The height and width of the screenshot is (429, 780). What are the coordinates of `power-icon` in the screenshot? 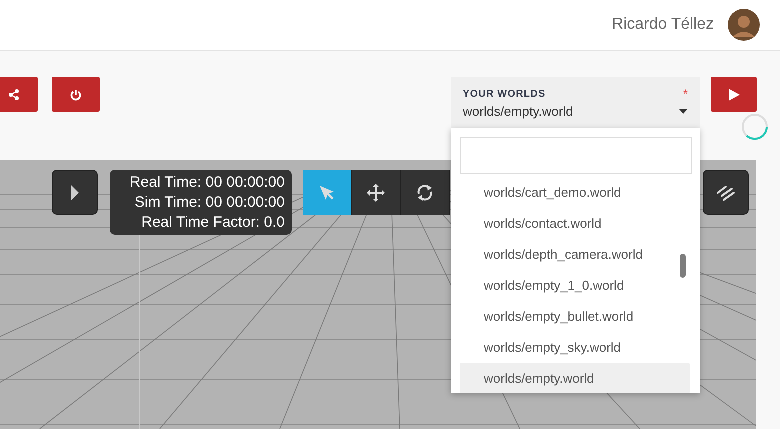 It's located at (76, 94).